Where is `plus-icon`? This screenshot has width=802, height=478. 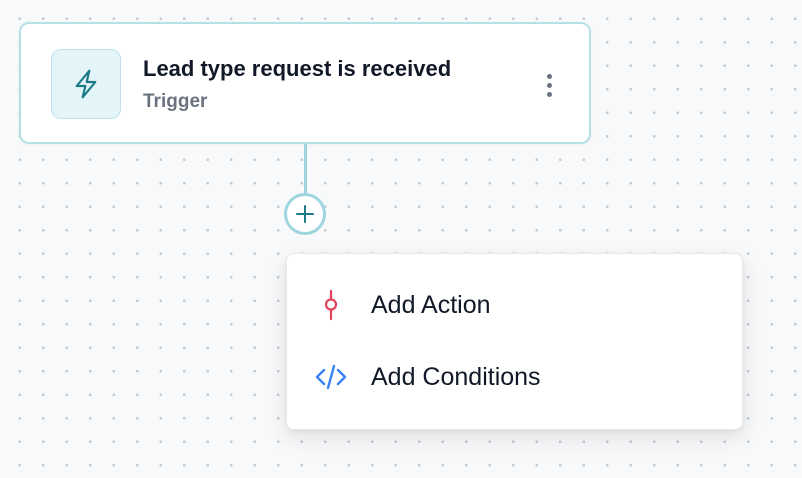 plus-icon is located at coordinates (305, 214).